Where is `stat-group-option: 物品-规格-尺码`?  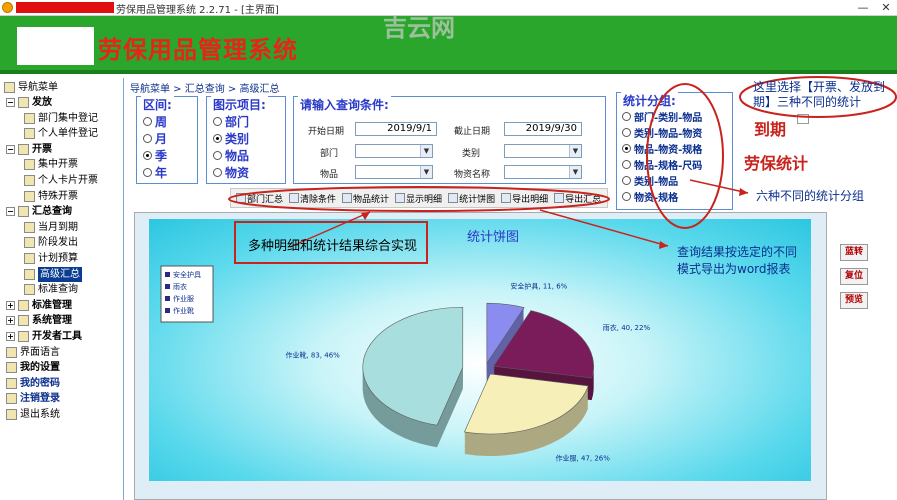
stat-group-option: 物品-规格-尺码 is located at coordinates (662, 164).